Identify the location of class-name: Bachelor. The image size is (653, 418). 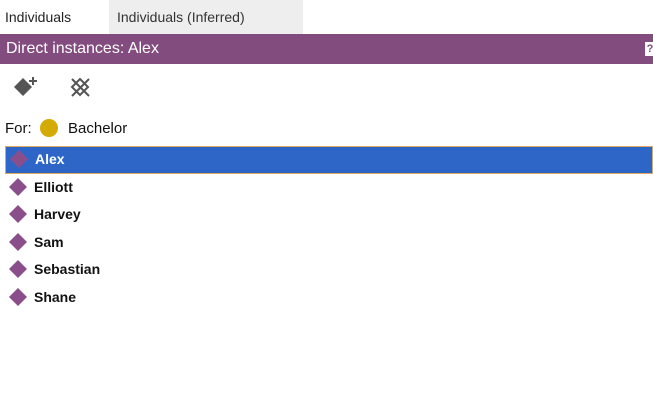
(97, 128).